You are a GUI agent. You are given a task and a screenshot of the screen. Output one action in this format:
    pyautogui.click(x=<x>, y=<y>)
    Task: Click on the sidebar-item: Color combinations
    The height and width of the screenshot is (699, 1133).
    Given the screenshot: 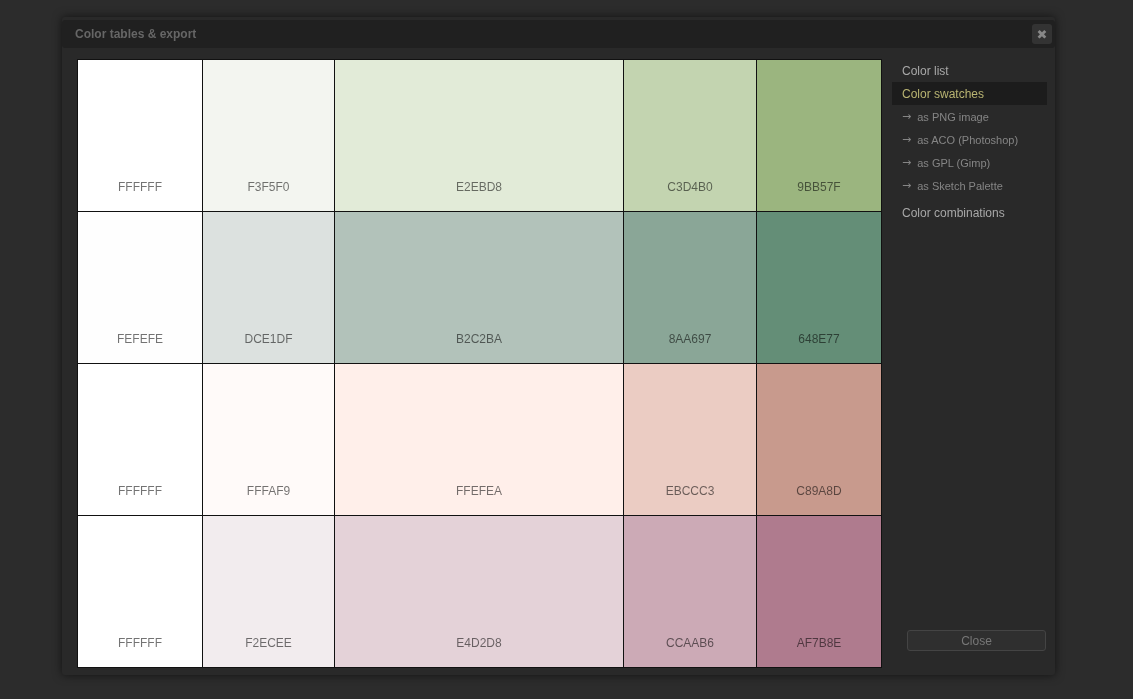 What is the action you would take?
    pyautogui.click(x=969, y=212)
    